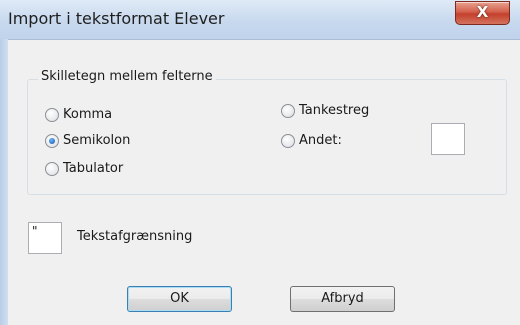 The image size is (520, 325). What do you see at coordinates (127, 76) in the screenshot?
I see `separator-group-legend: Skilletegn mellem felterne` at bounding box center [127, 76].